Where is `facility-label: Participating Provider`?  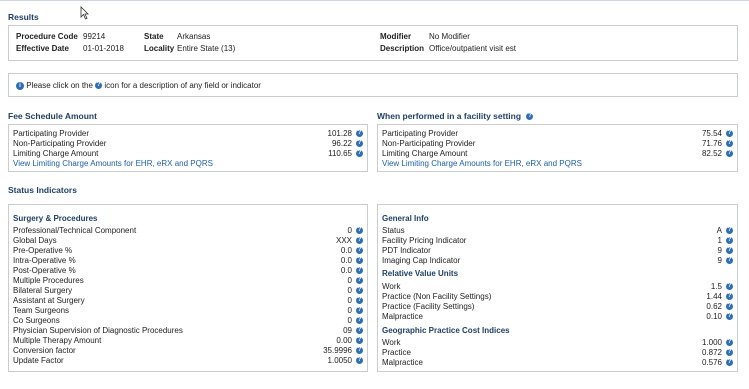
facility-label: Participating Provider is located at coordinates (420, 133).